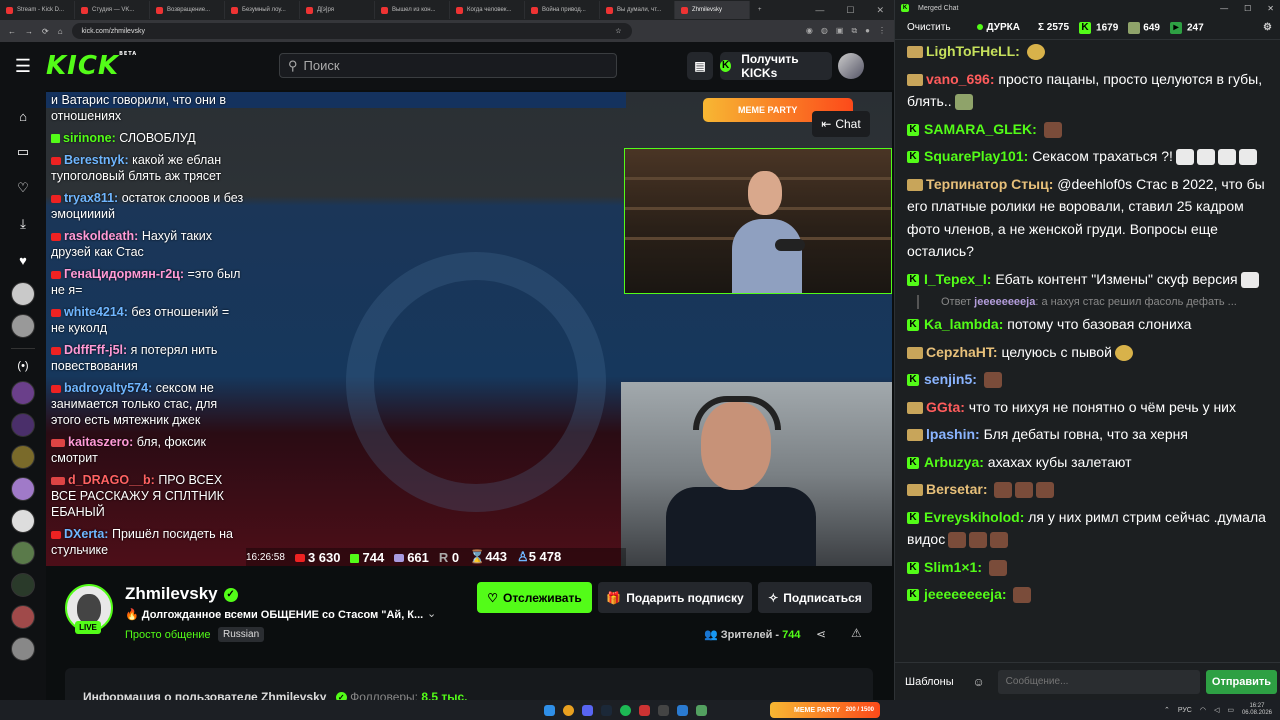 The width and height of the screenshot is (1280, 720). What do you see at coordinates (549, 710) in the screenshot?
I see `start-icon` at bounding box center [549, 710].